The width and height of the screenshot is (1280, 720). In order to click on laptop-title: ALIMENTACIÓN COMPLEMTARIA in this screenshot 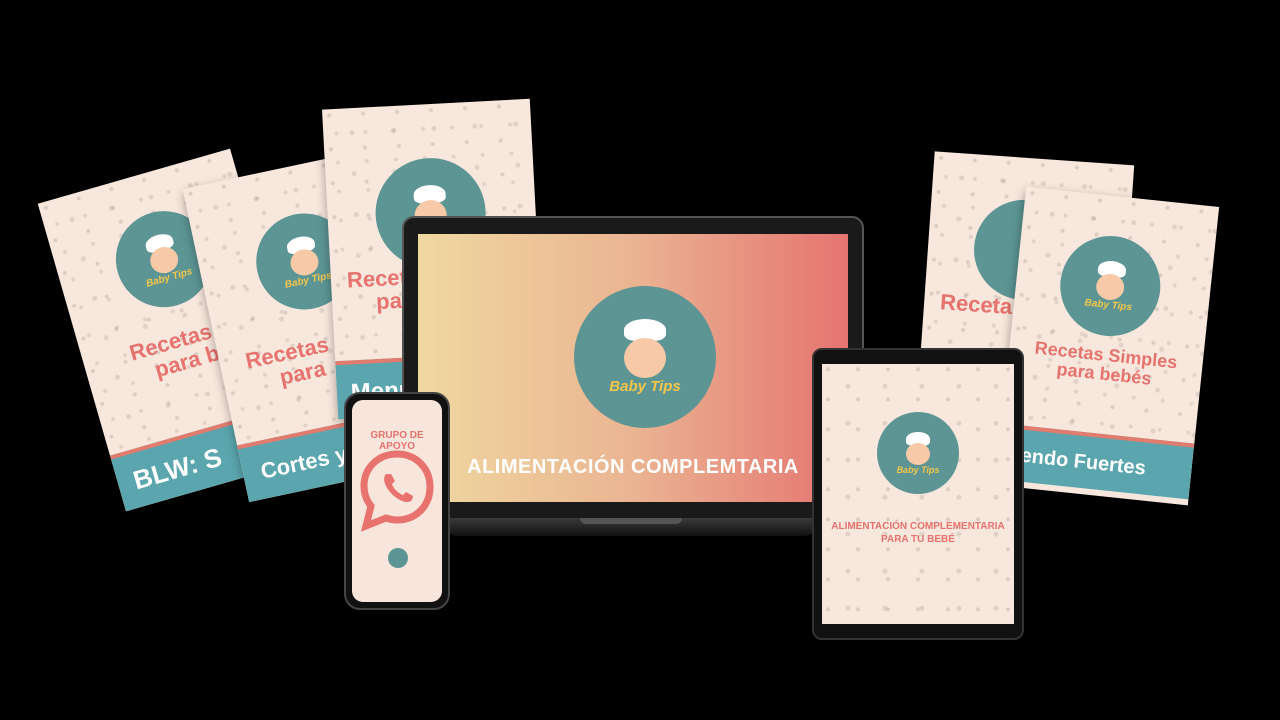, I will do `click(633, 467)`.